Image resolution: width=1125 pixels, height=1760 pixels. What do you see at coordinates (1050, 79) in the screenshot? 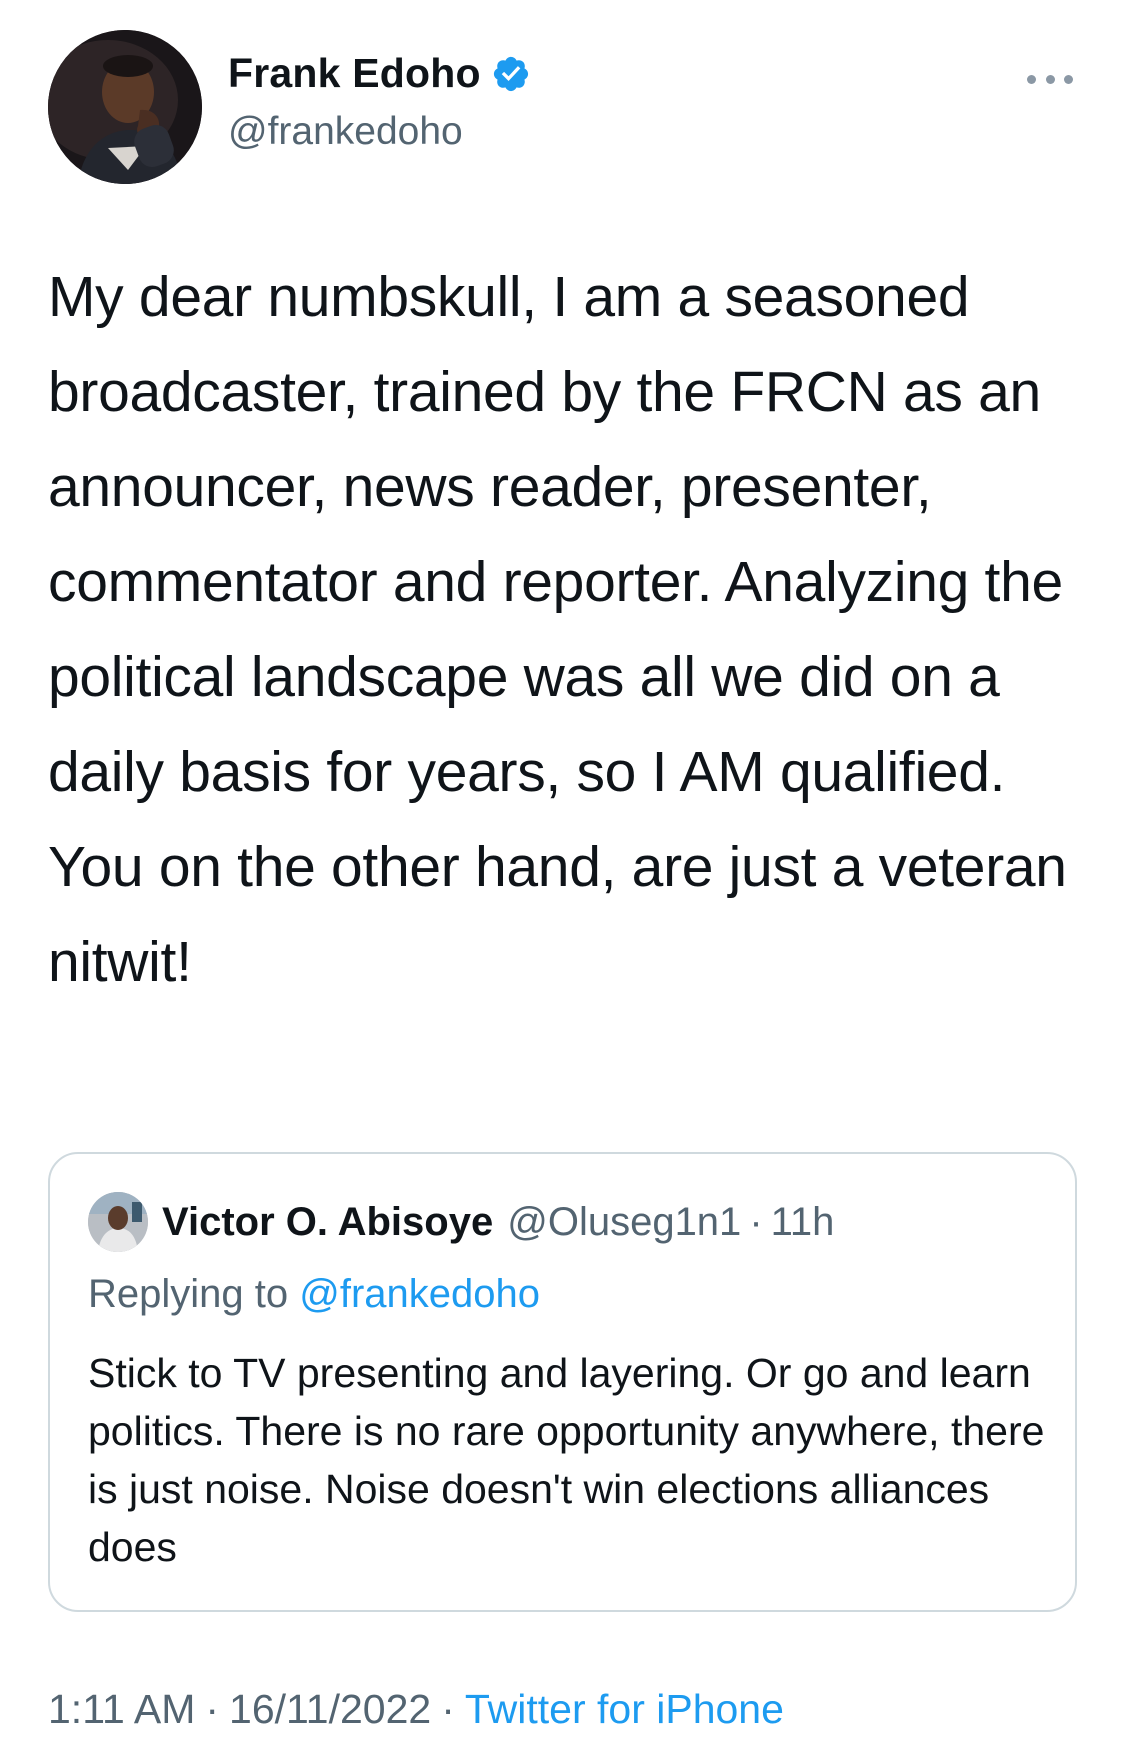
I see `more-options-icon` at bounding box center [1050, 79].